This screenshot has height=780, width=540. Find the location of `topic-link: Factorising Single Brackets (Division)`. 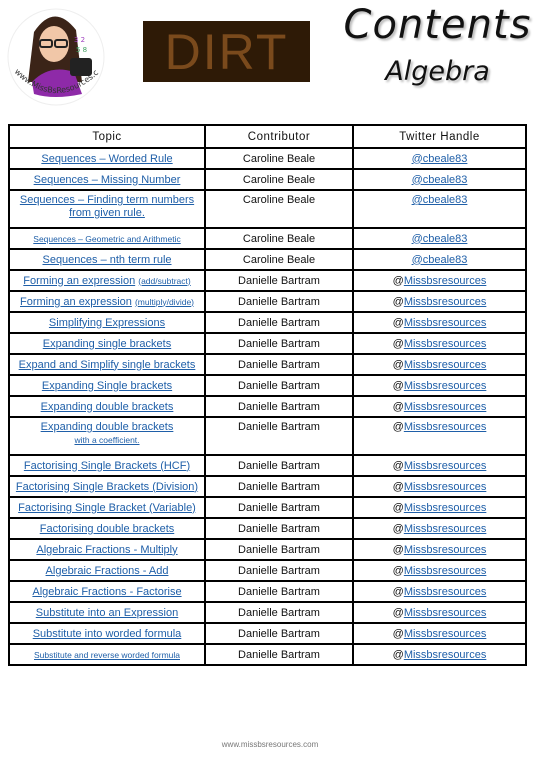

topic-link: Factorising Single Brackets (Division) is located at coordinates (107, 487).